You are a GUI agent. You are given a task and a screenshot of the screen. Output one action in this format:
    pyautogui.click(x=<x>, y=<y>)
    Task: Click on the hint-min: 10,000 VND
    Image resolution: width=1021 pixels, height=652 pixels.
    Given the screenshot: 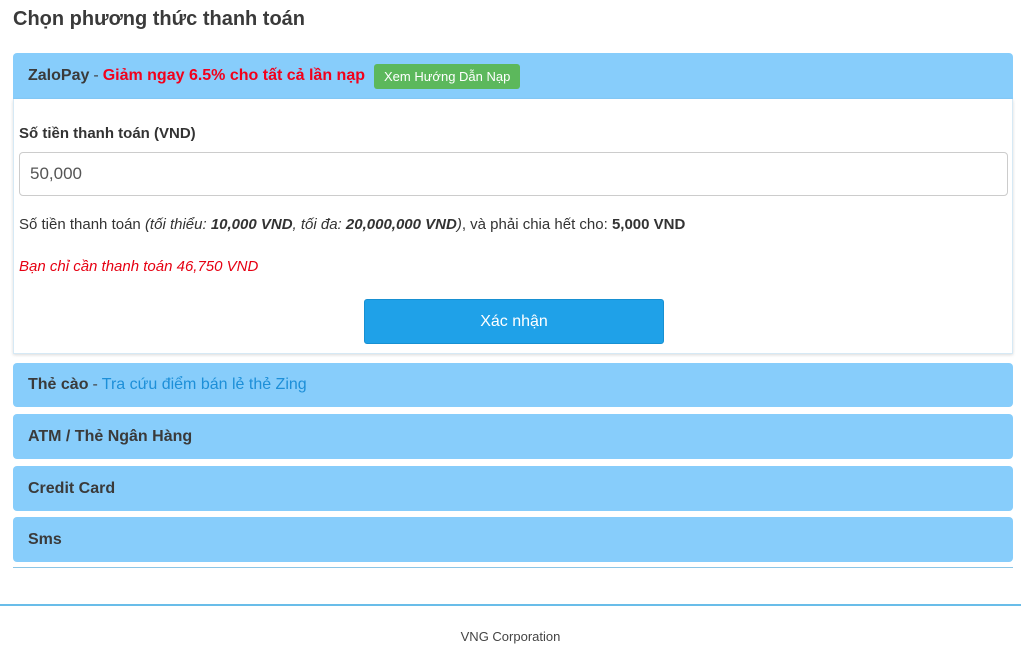 What is the action you would take?
    pyautogui.click(x=251, y=224)
    